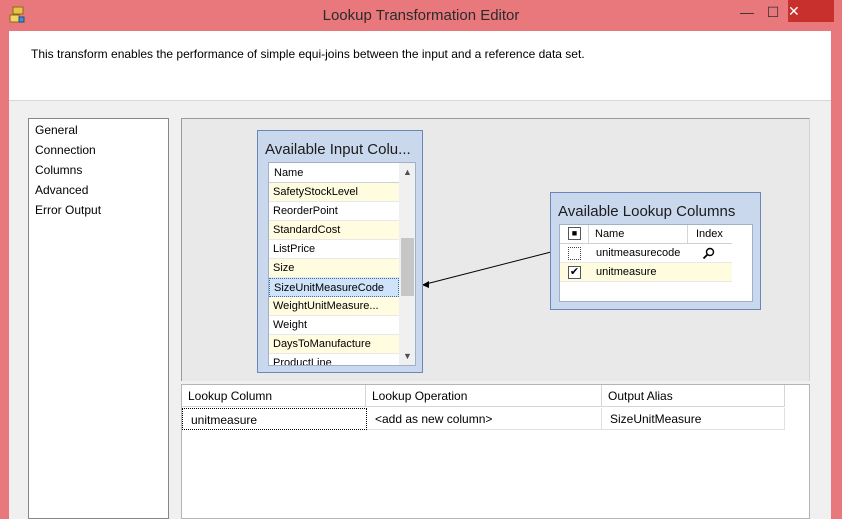 This screenshot has height=519, width=842. What do you see at coordinates (626, 272) in the screenshot?
I see `lookup-column-name: unitmeasure` at bounding box center [626, 272].